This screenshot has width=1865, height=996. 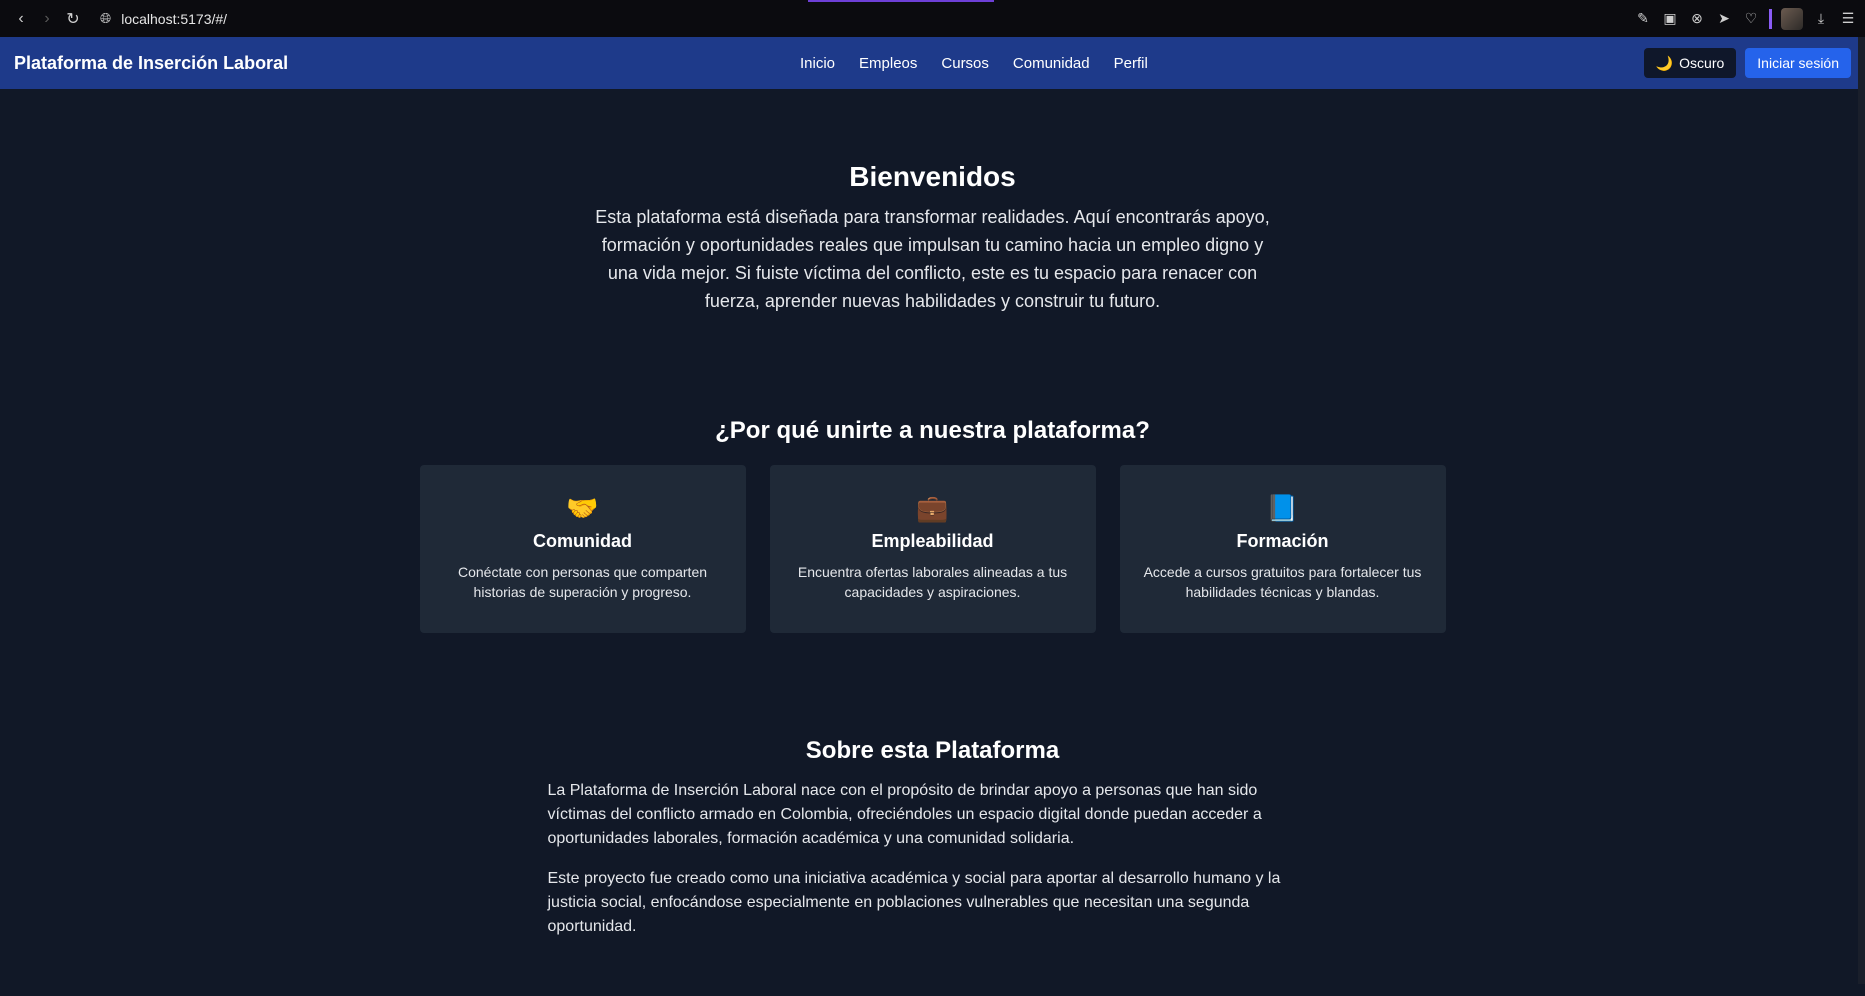 What do you see at coordinates (1702, 63) in the screenshot?
I see `theme-toggle-label: Oscuro` at bounding box center [1702, 63].